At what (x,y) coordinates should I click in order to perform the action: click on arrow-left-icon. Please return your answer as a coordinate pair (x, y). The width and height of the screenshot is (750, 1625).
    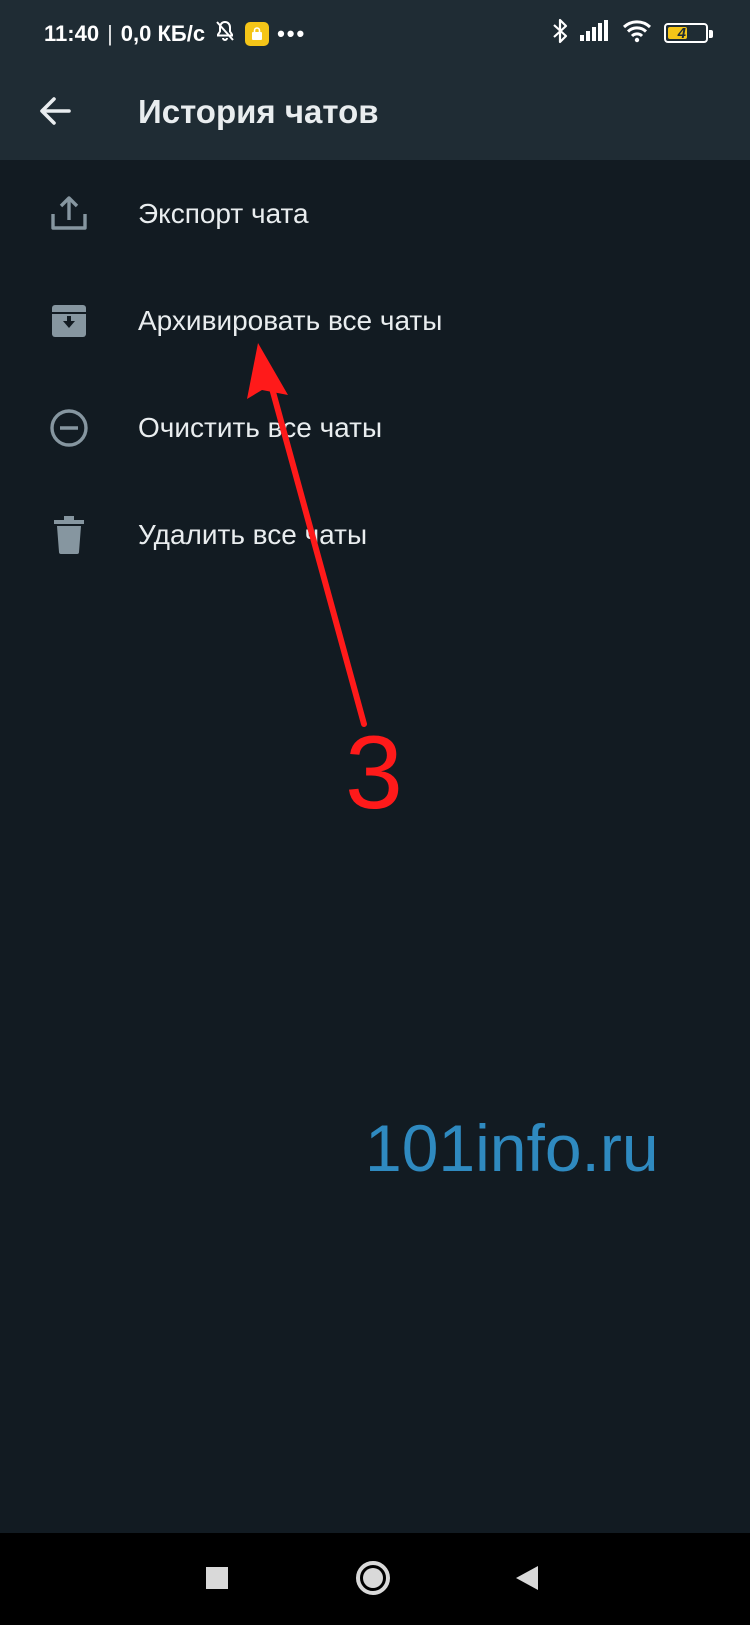
    Looking at the image, I should click on (55, 113).